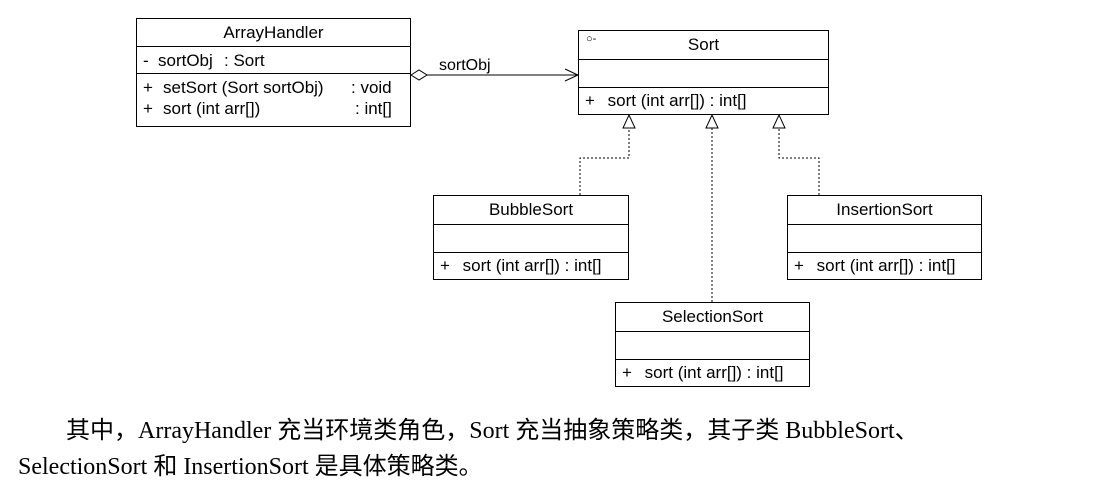 The width and height of the screenshot is (1107, 492). What do you see at coordinates (604, 161) in the screenshot?
I see `realization-line-bubble` at bounding box center [604, 161].